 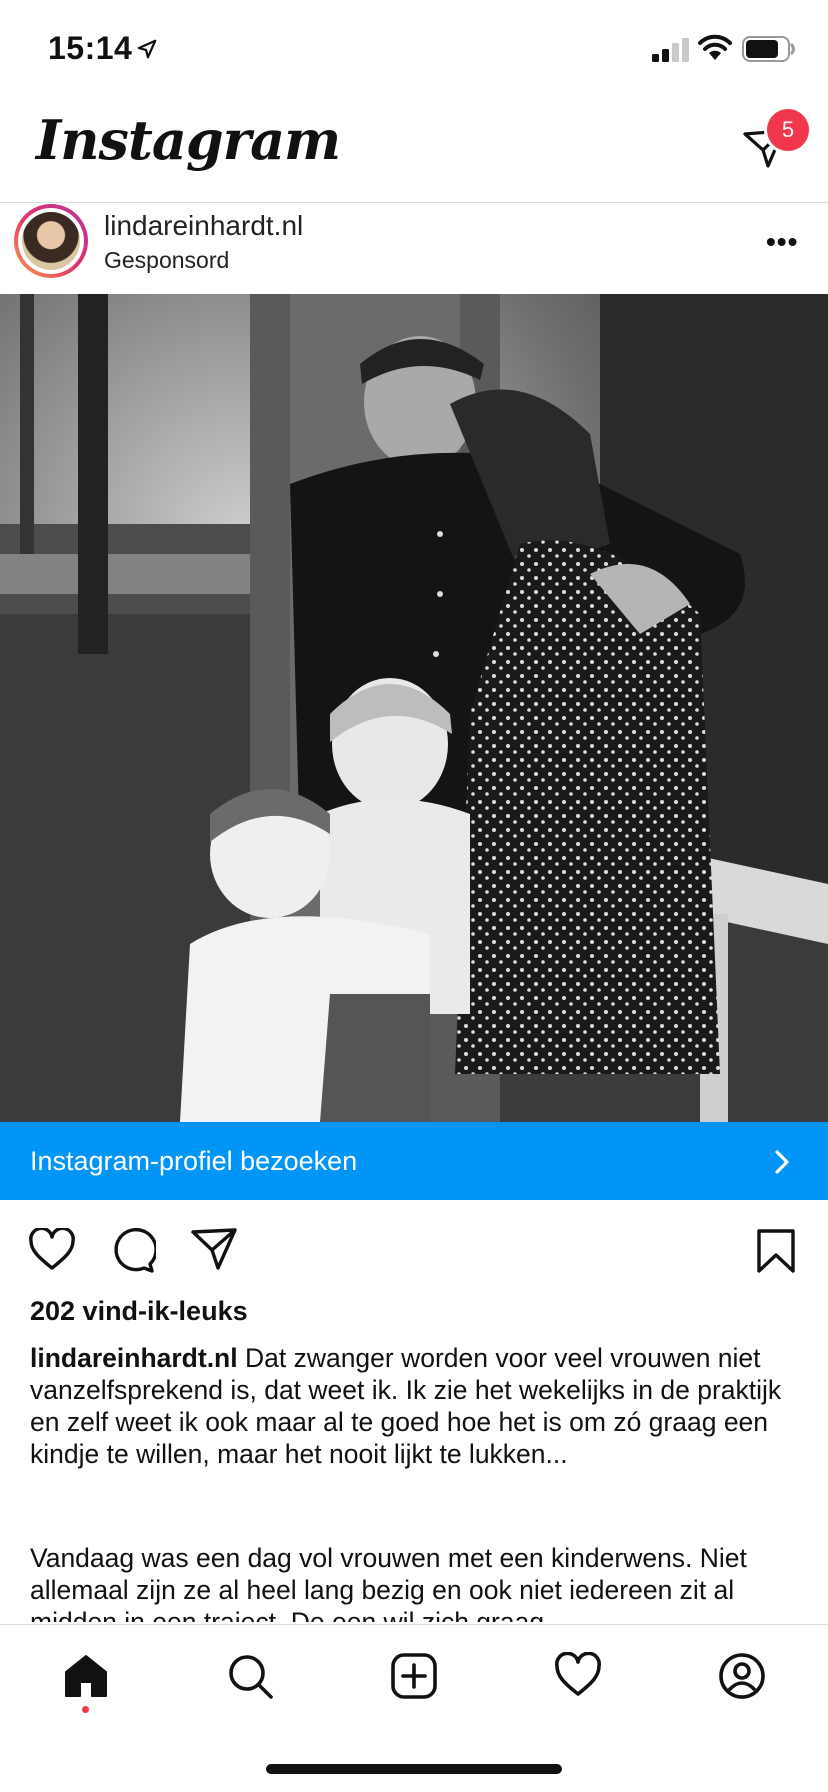 I want to click on search-icon, so click(x=250, y=1676).